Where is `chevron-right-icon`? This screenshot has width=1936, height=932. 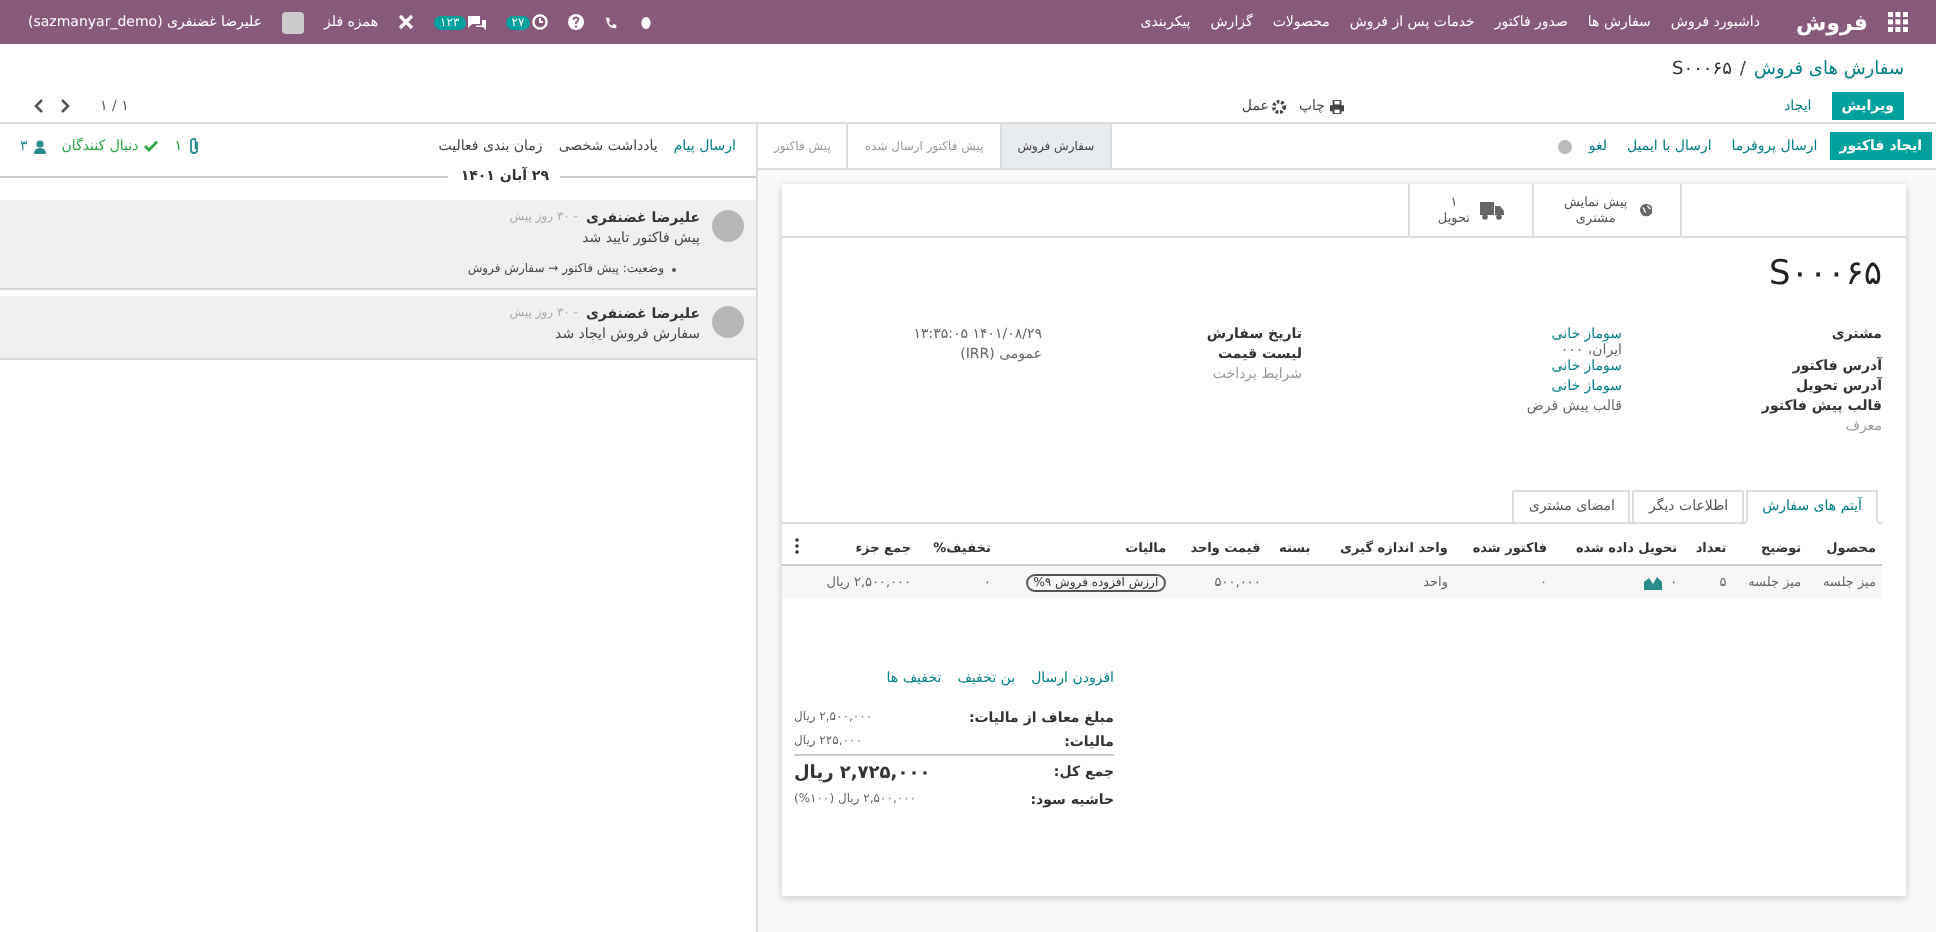 chevron-right-icon is located at coordinates (39, 106).